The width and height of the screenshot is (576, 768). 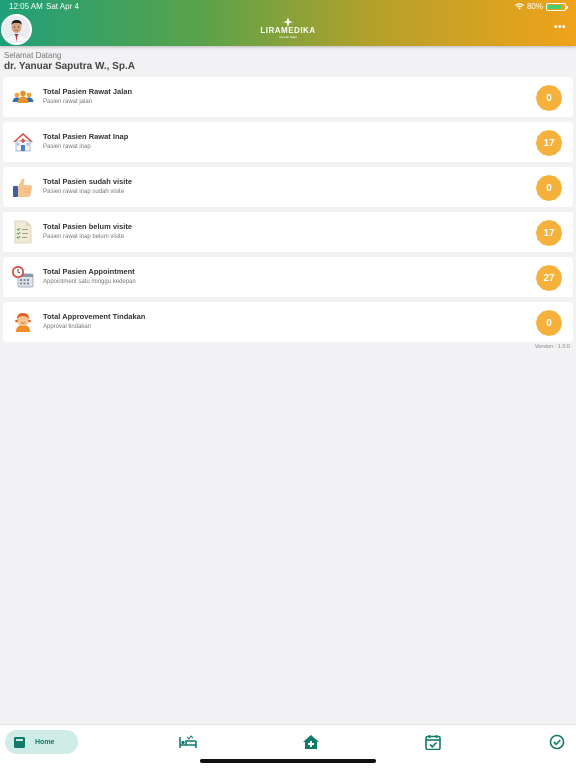 I want to click on card-title: Total Pasien Appointment, so click(x=89, y=271).